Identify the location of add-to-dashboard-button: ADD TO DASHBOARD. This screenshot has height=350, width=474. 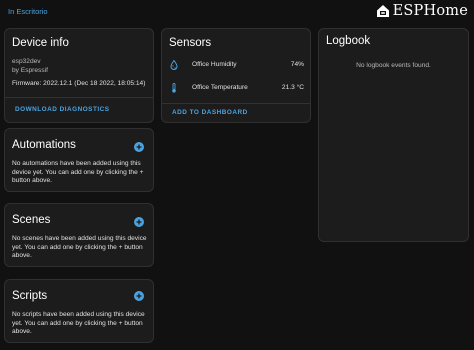
(210, 112).